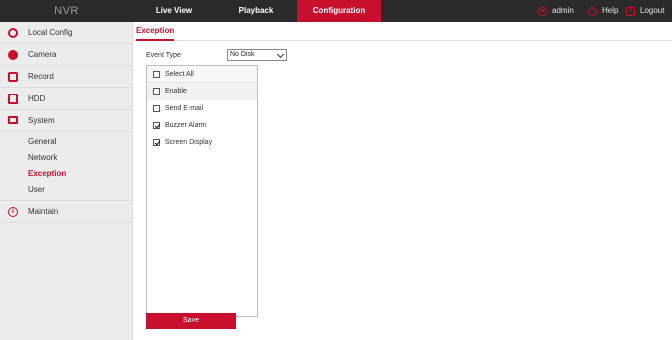 The width and height of the screenshot is (672, 340). What do you see at coordinates (66, 142) in the screenshot?
I see `sidebar-sub-general: General` at bounding box center [66, 142].